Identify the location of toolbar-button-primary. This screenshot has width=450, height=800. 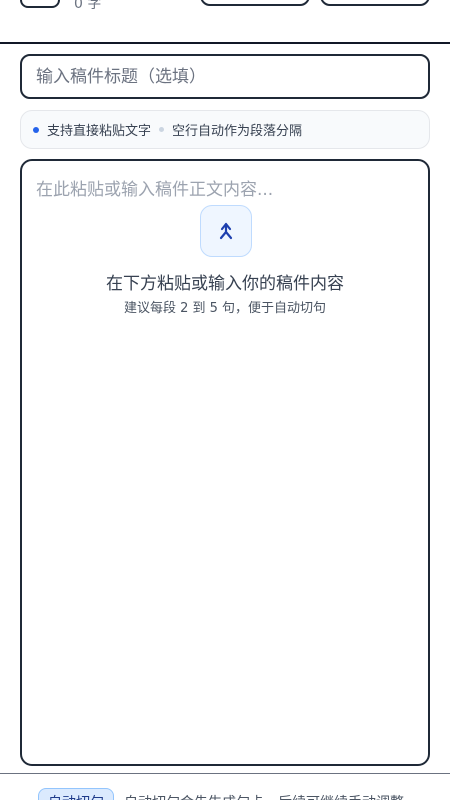
(255, 3).